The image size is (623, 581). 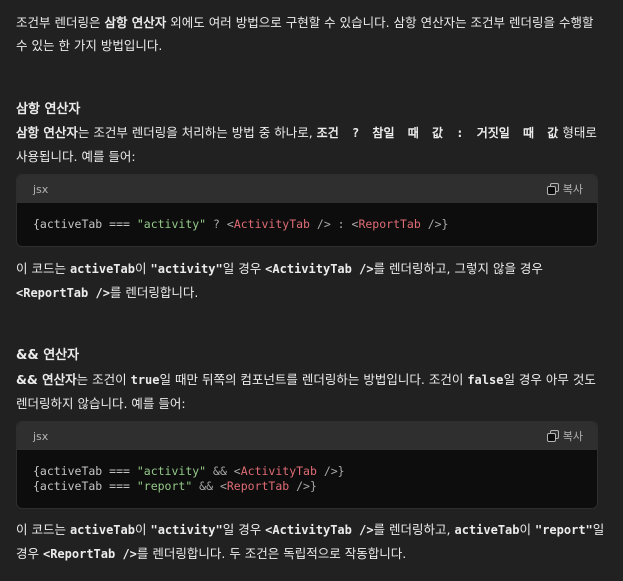 I want to click on code-string: "report", so click(x=164, y=486).